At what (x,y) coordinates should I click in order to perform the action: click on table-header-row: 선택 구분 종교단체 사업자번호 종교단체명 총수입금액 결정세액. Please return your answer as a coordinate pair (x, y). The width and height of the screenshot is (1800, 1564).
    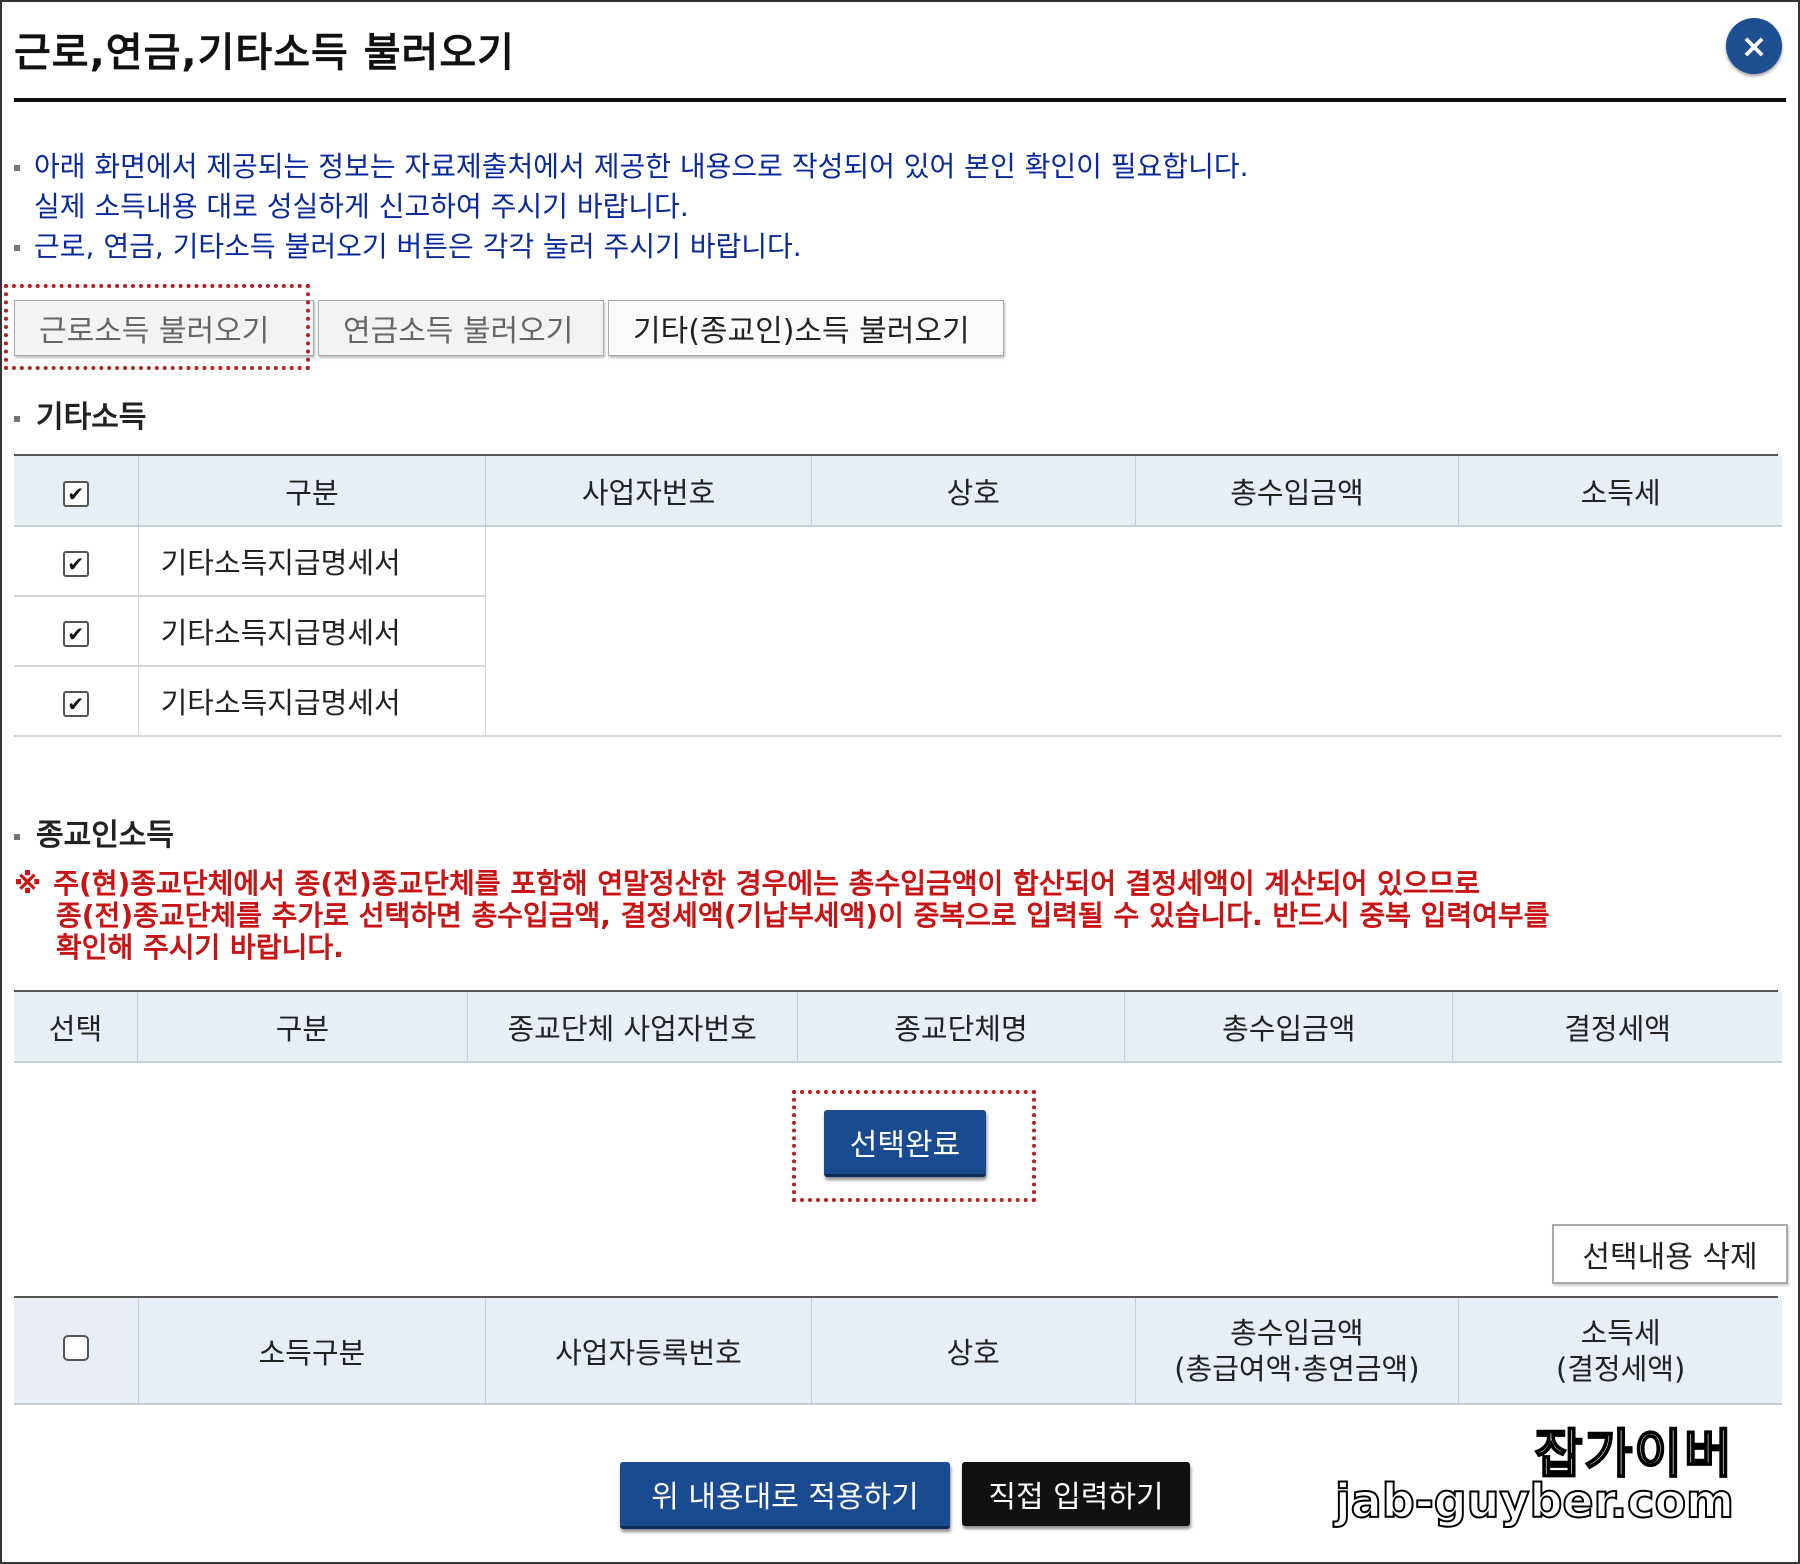
    Looking at the image, I should click on (898, 1027).